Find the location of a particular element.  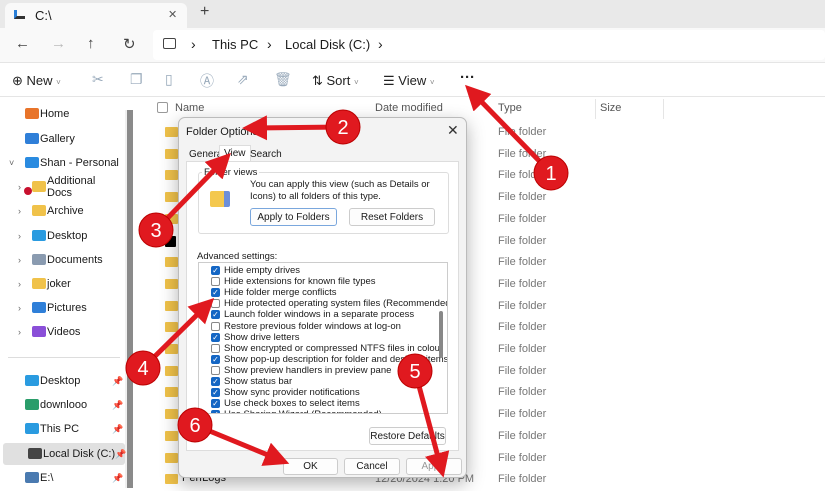

sidebar-item-videos: › Videos is located at coordinates (61, 332).